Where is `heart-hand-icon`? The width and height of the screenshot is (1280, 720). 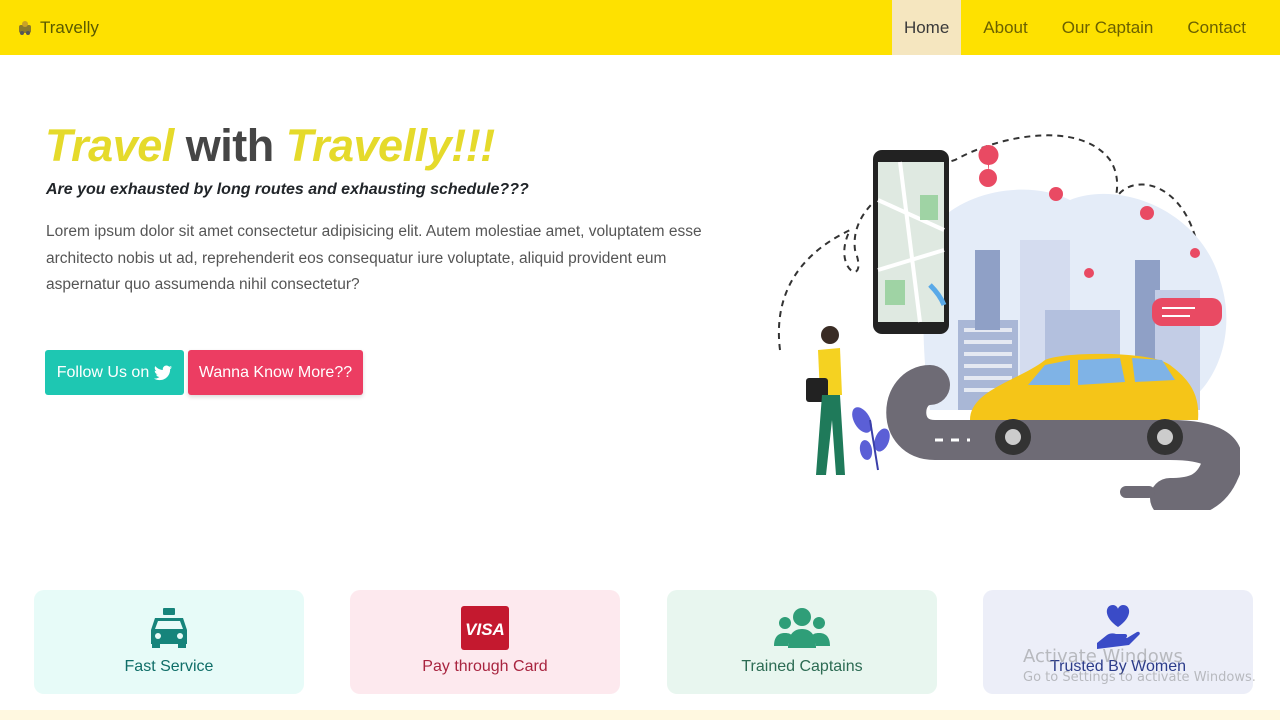
heart-hand-icon is located at coordinates (1118, 628).